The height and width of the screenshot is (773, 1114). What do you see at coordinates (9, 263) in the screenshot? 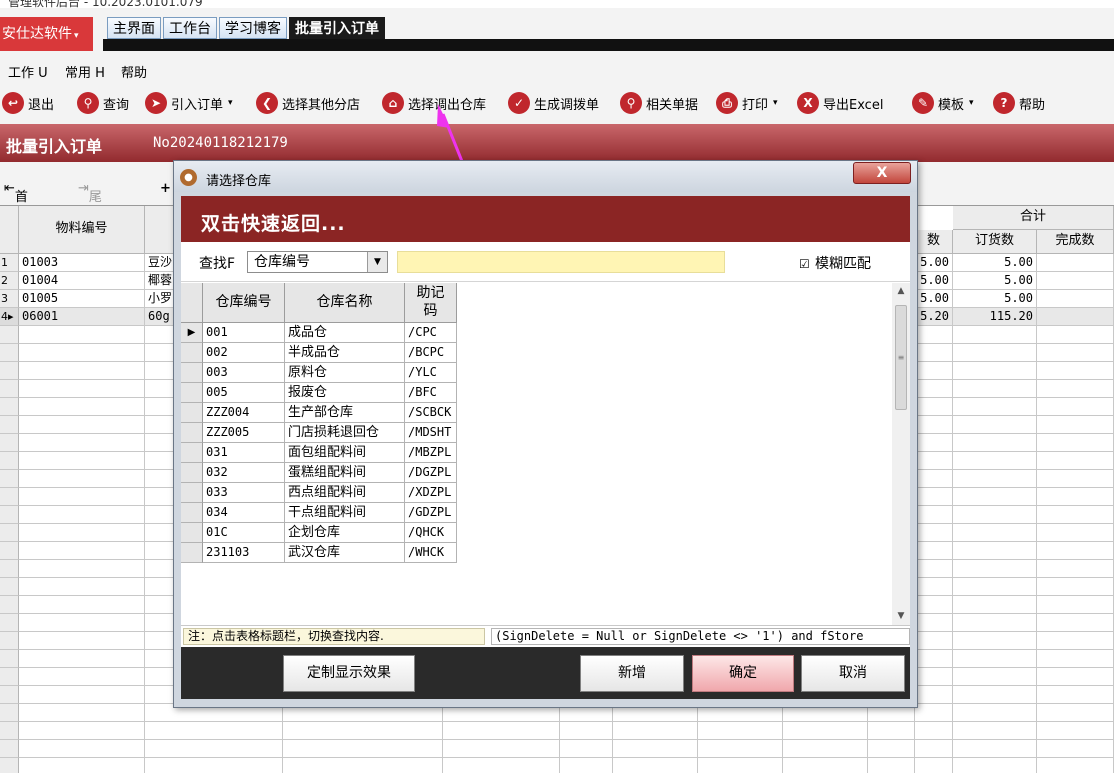
I see `row-index: 1` at bounding box center [9, 263].